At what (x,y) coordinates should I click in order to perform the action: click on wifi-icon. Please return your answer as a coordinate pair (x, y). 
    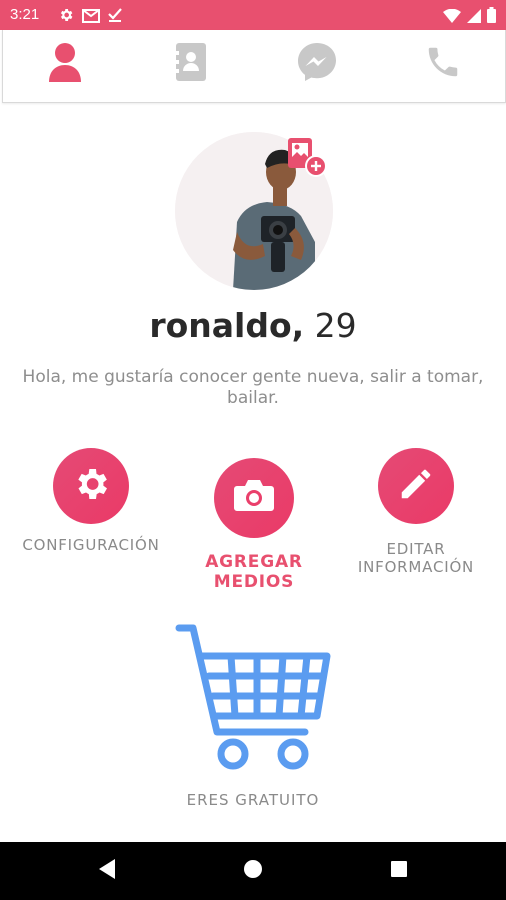
    Looking at the image, I should click on (452, 17).